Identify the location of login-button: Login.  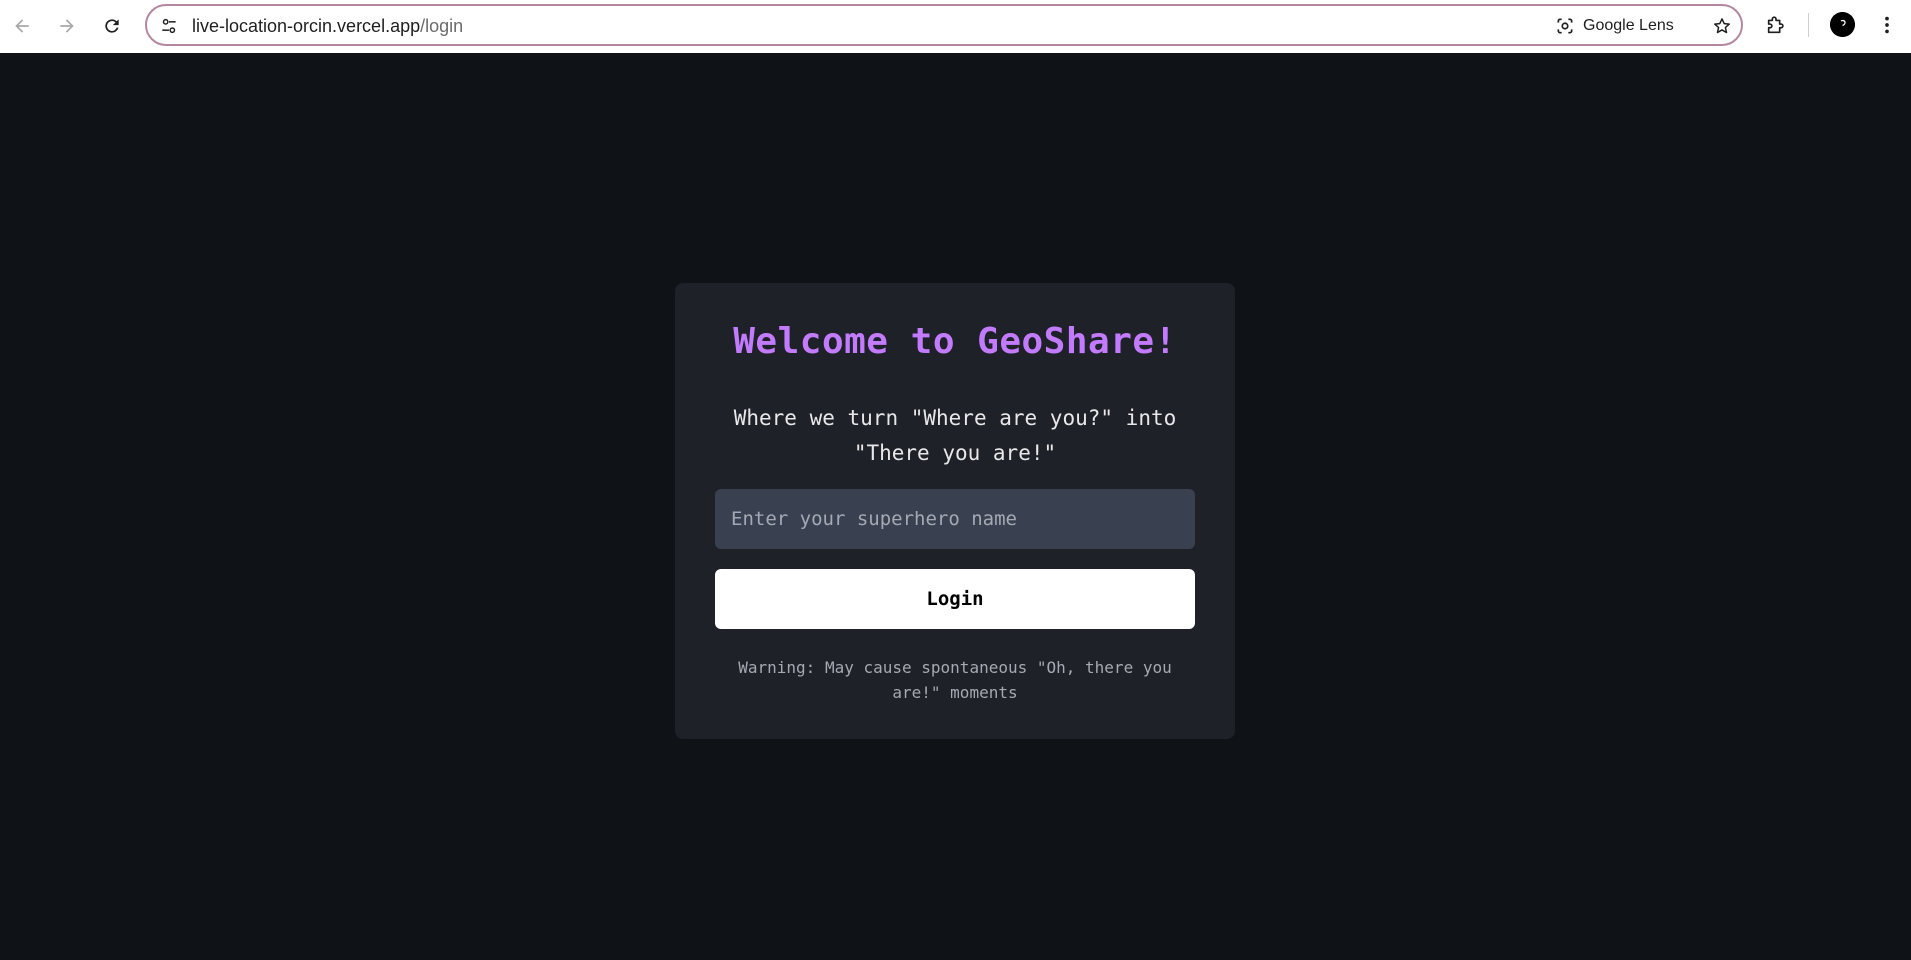
(955, 599).